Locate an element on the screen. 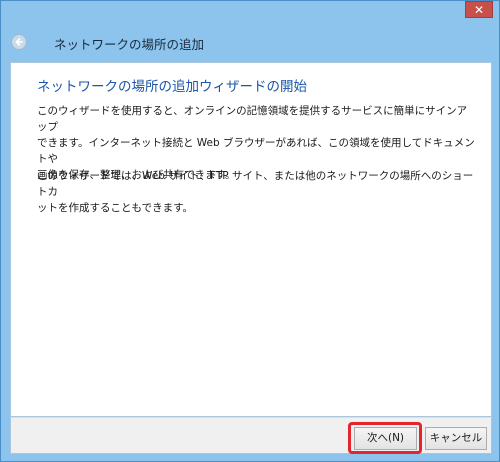 Image resolution: width=500 pixels, height=462 pixels. close-button: ✕ is located at coordinates (479, 9).